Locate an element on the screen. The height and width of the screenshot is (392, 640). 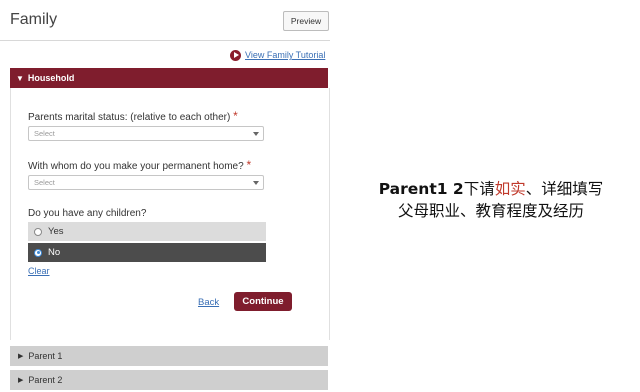
marital-status-select: Select is located at coordinates (146, 133).